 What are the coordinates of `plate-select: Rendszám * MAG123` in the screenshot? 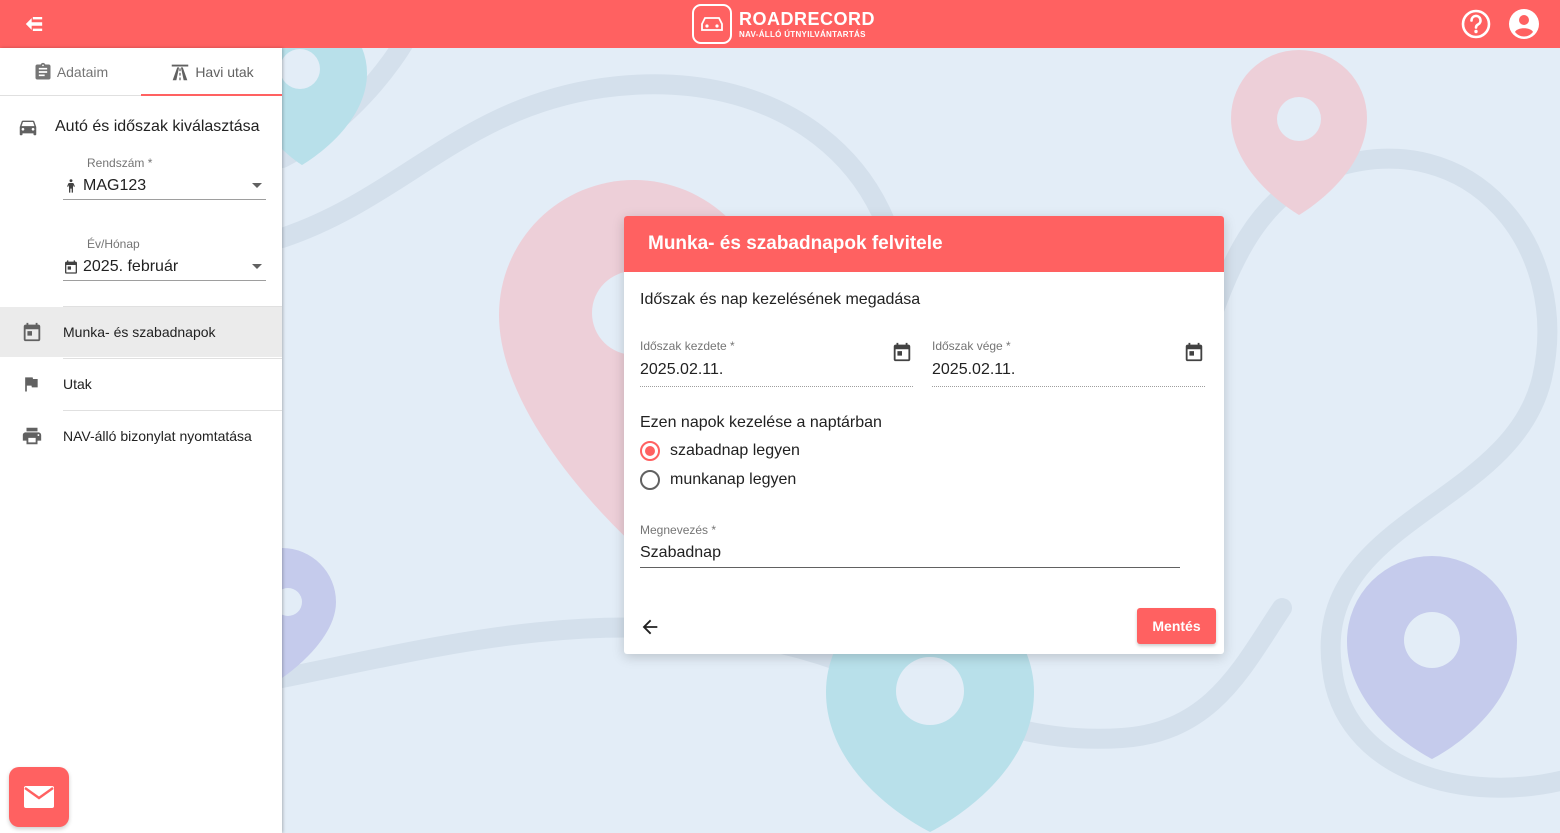 It's located at (164, 178).